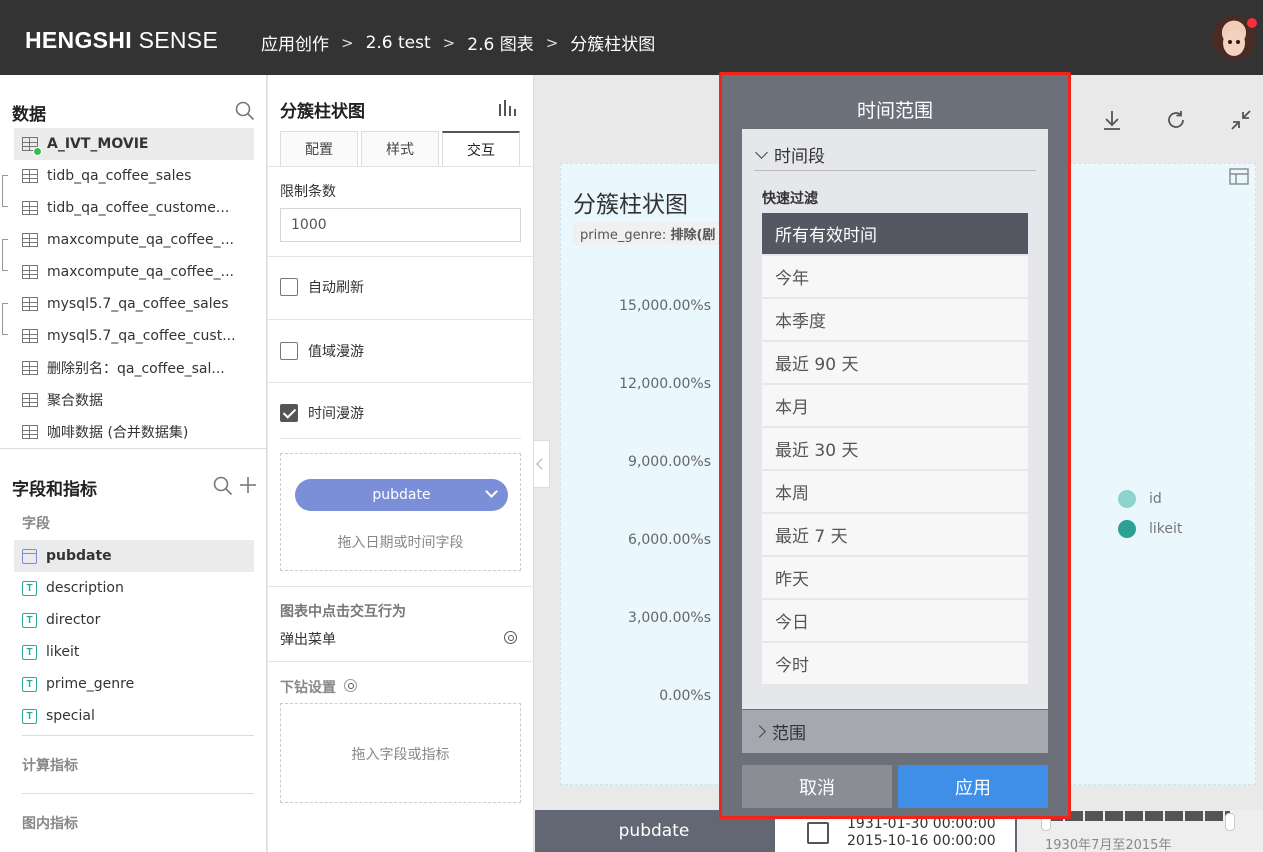 This screenshot has height=852, width=1263. Describe the element at coordinates (398, 43) in the screenshot. I see `breadcrumb-item: 2.6 test` at that location.